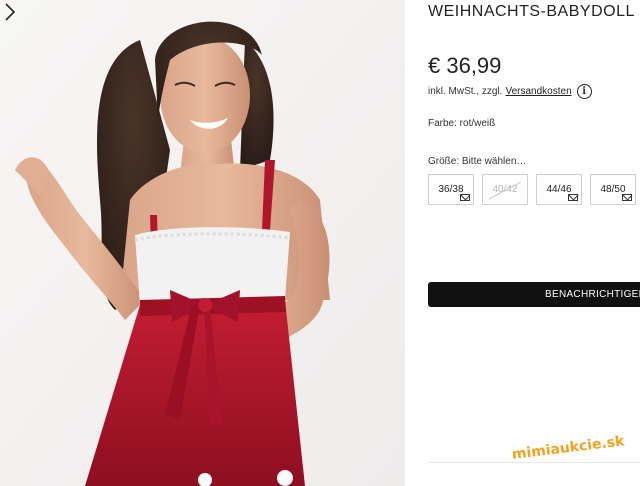 This screenshot has width=640, height=486. I want to click on shipping-costs-link: Versandkosten, so click(538, 91).